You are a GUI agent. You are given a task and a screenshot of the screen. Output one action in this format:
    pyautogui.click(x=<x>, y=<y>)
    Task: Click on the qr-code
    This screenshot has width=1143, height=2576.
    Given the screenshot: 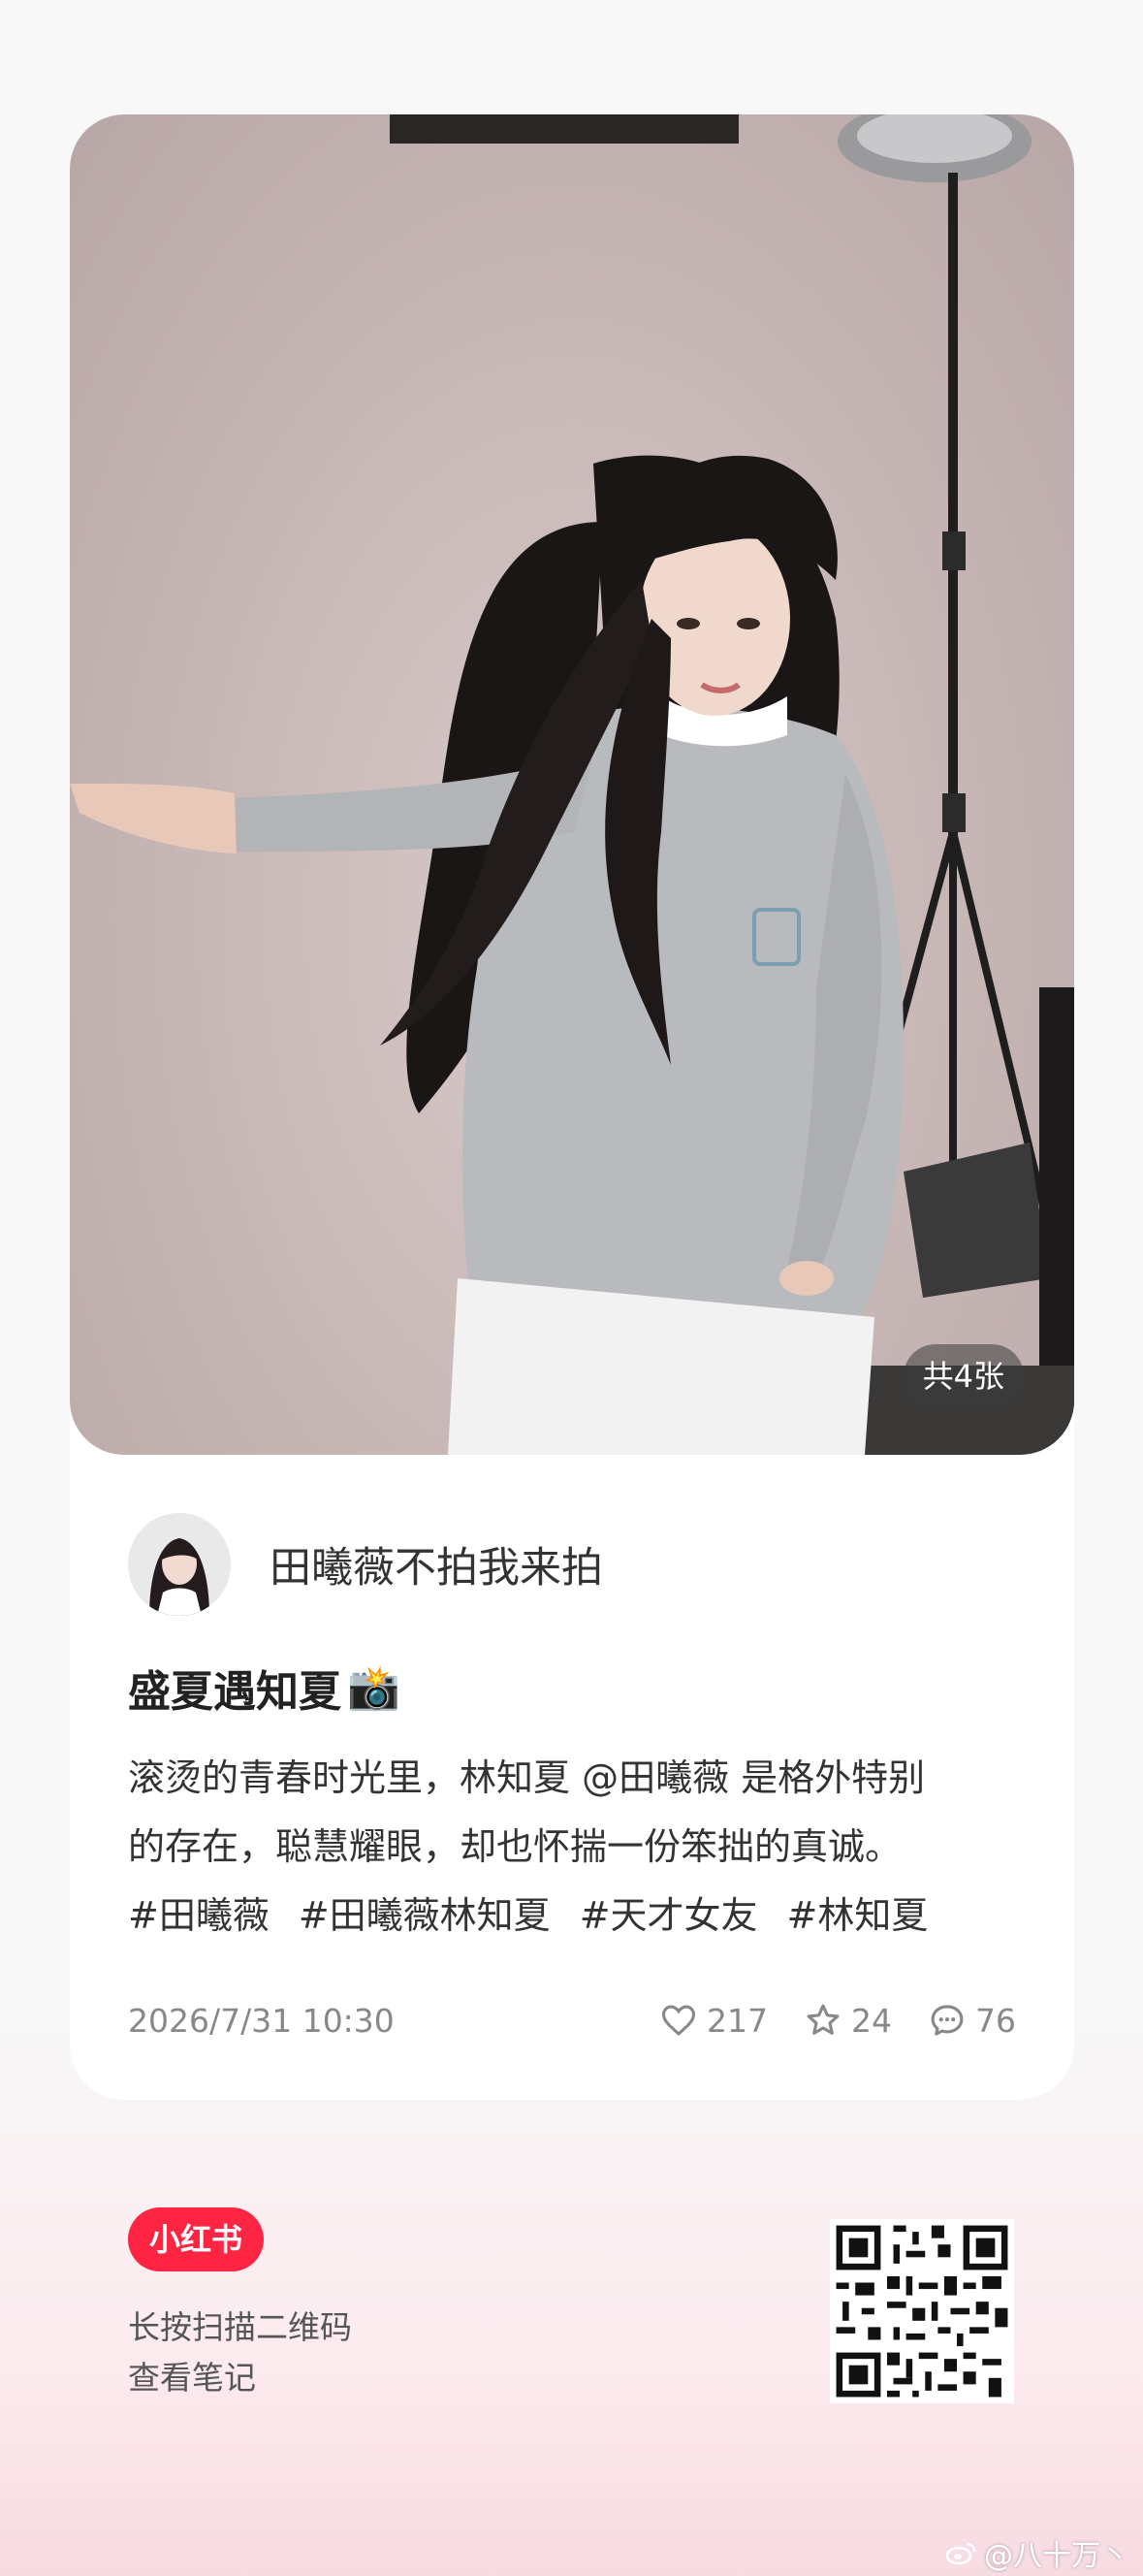 What is the action you would take?
    pyautogui.click(x=922, y=2311)
    